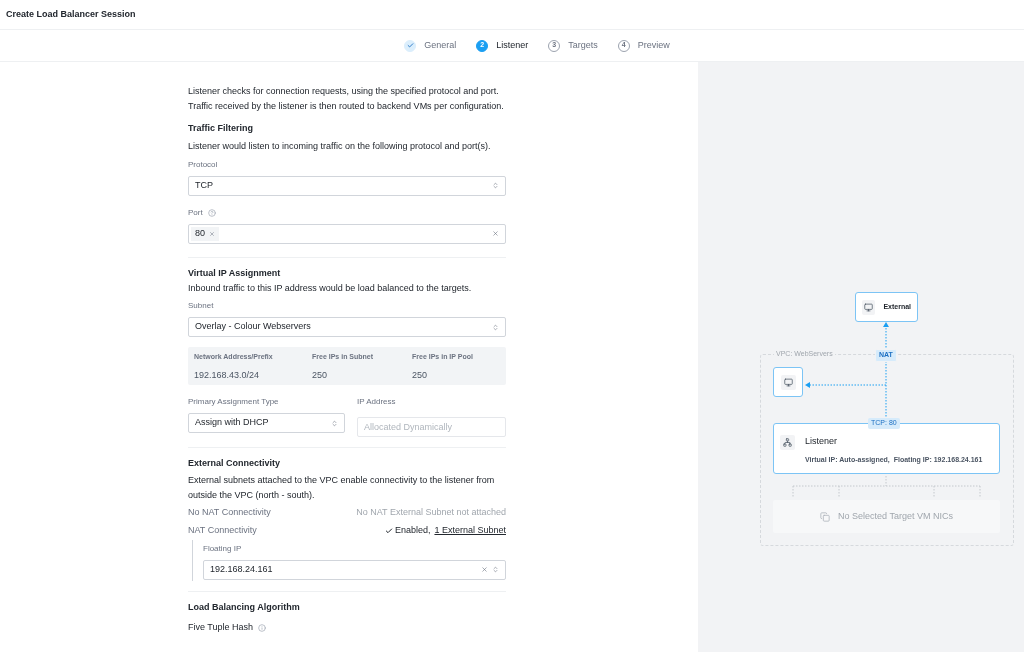 The height and width of the screenshot is (652, 1024). I want to click on floating-ip-select: 192.168.24.161, so click(354, 569).